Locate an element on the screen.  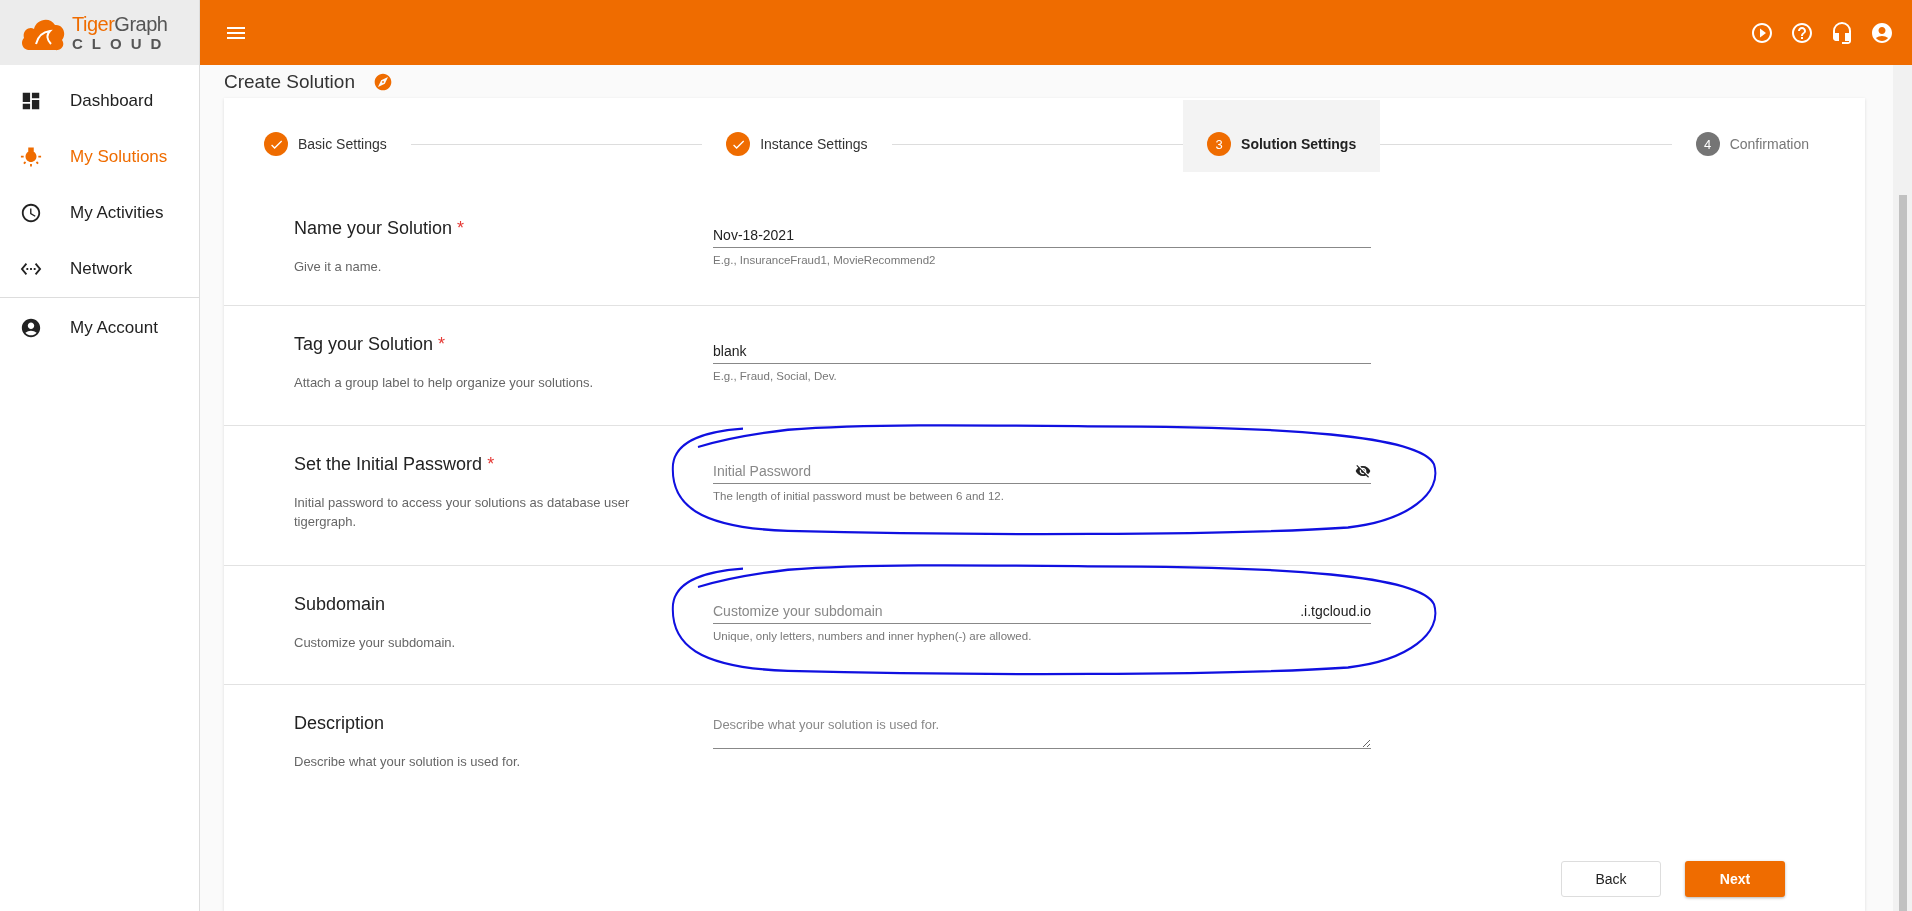
sidebar-item: My Activities is located at coordinates (99, 213).